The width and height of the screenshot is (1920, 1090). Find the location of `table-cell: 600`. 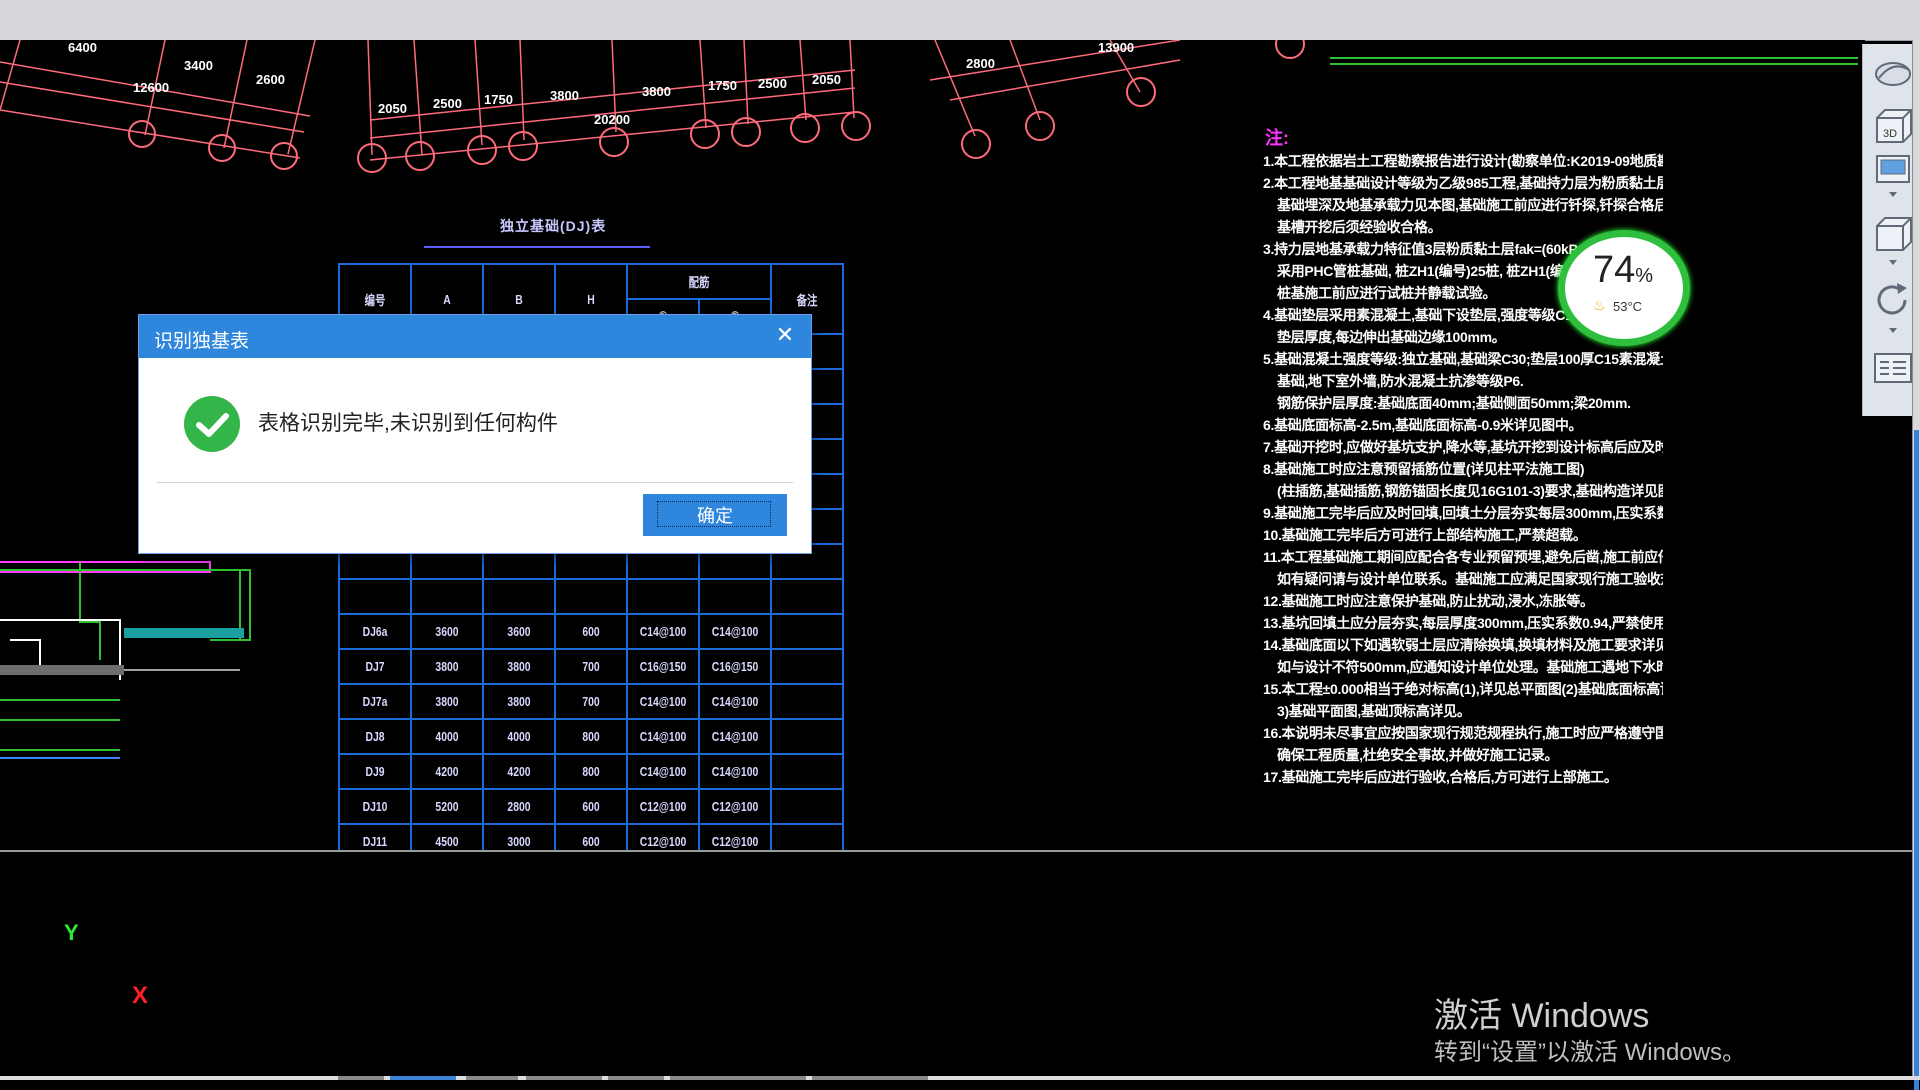

table-cell: 600 is located at coordinates (591, 806).